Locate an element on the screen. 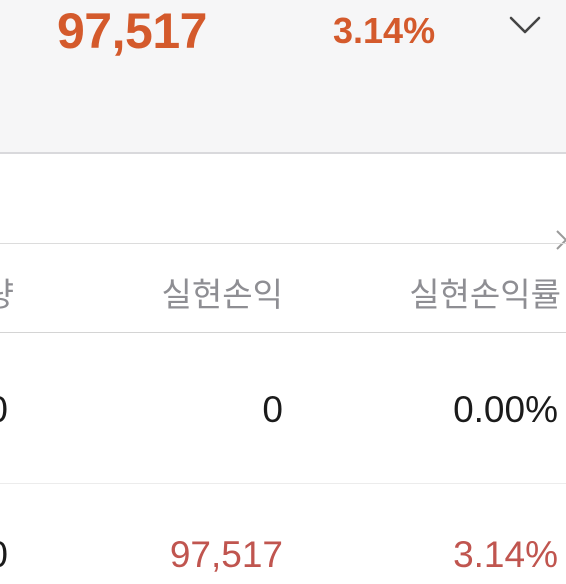 The width and height of the screenshot is (566, 584). cell-realized-pnl: 97,517 is located at coordinates (226, 554).